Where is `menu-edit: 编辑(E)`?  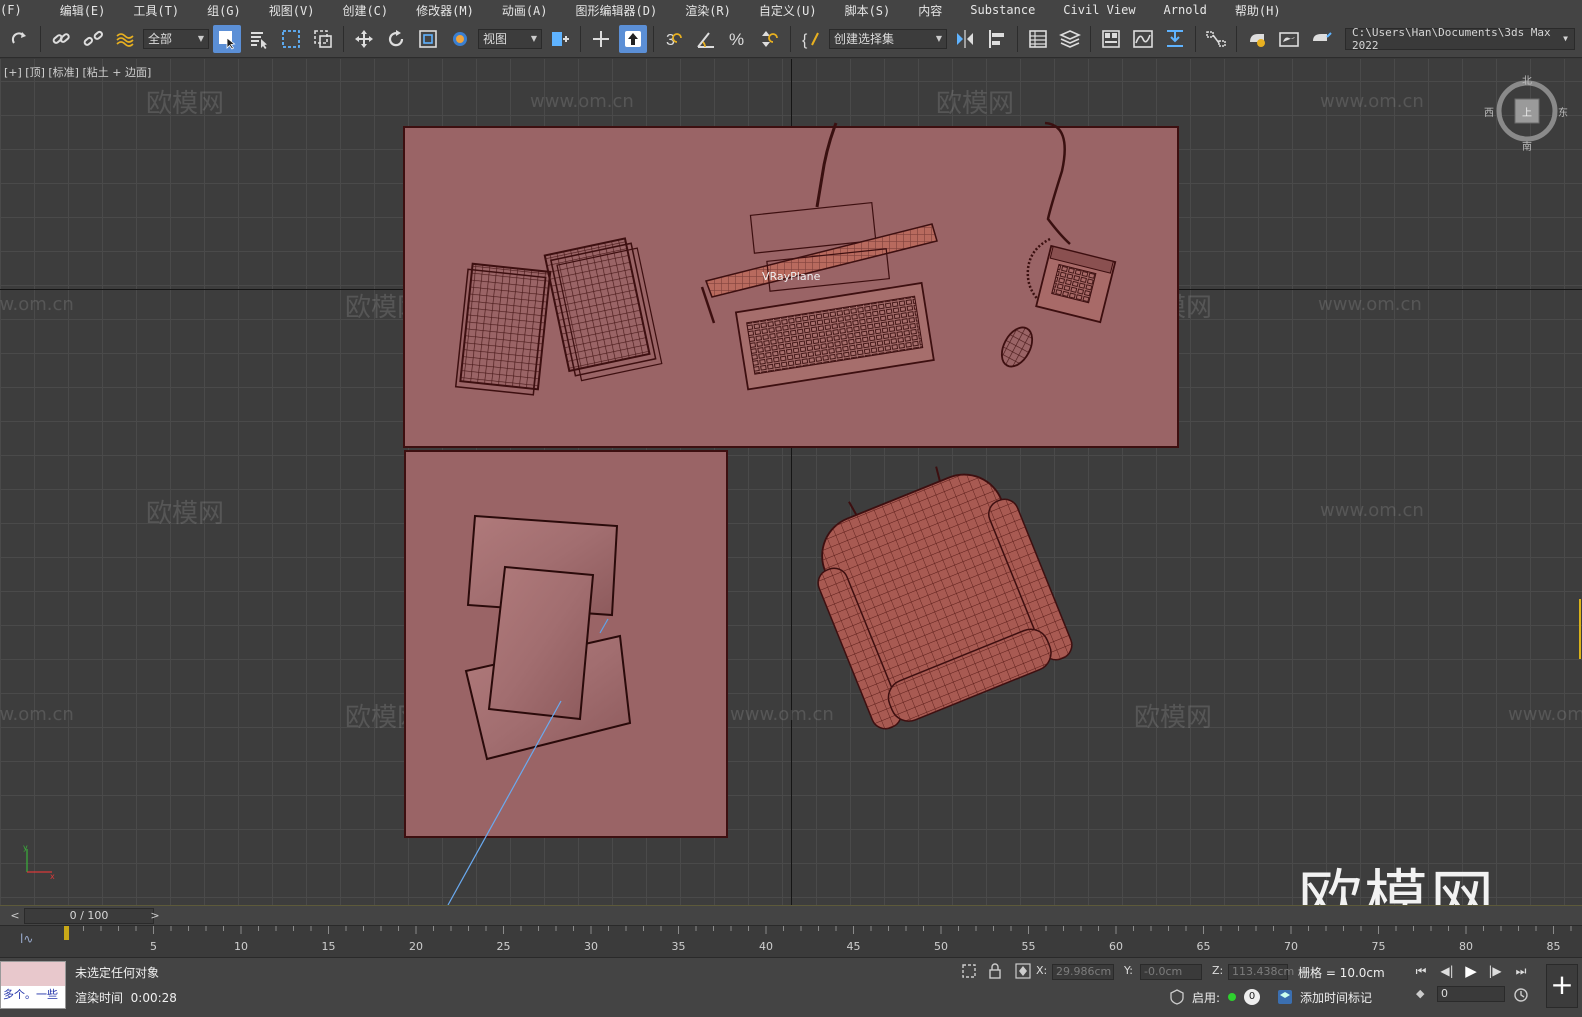
menu-edit: 编辑(E) is located at coordinates (83, 10).